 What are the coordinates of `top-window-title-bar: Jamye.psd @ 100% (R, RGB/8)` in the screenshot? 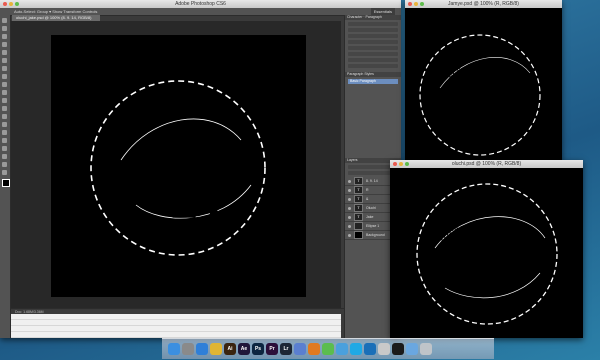 It's located at (483, 4).